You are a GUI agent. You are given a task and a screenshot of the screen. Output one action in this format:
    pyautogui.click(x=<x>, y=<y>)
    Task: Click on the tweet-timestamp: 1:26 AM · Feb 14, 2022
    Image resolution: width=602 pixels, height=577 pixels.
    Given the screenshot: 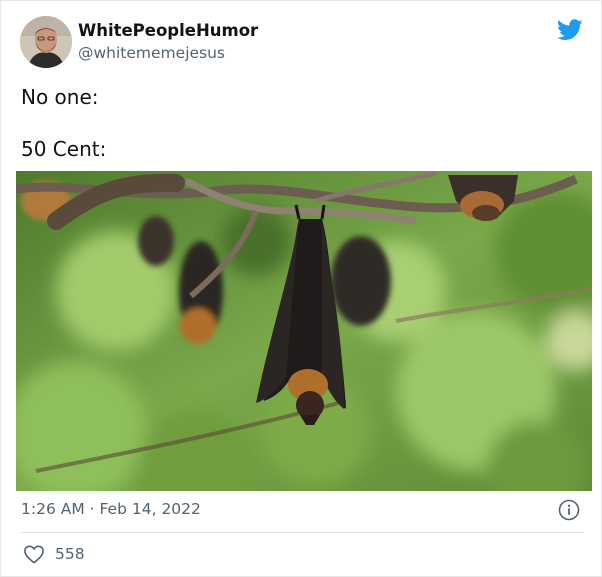 What is the action you would take?
    pyautogui.click(x=111, y=509)
    